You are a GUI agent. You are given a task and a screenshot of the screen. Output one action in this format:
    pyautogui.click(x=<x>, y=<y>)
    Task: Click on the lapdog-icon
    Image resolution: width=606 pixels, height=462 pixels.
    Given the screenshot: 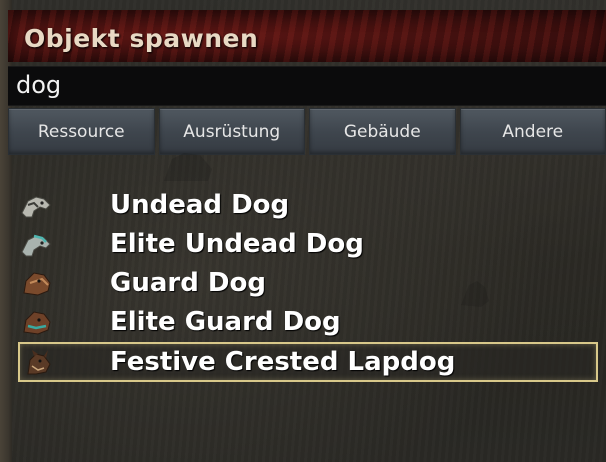 What is the action you would take?
    pyautogui.click(x=39, y=362)
    